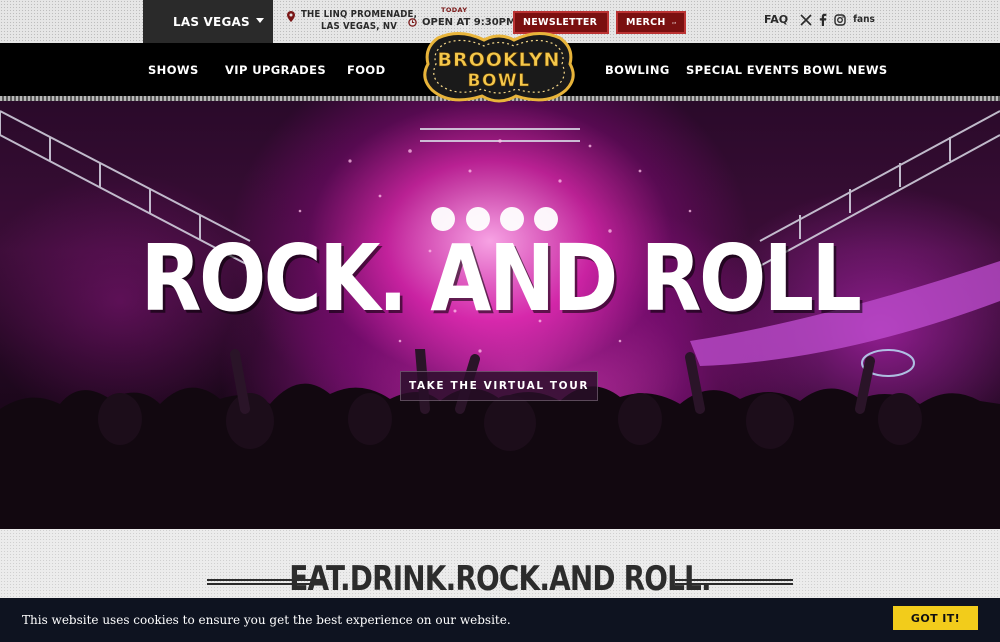 This screenshot has height=642, width=1000. What do you see at coordinates (275, 70) in the screenshot?
I see `nav-item-vip-upgrades: VIP UPGRADES` at bounding box center [275, 70].